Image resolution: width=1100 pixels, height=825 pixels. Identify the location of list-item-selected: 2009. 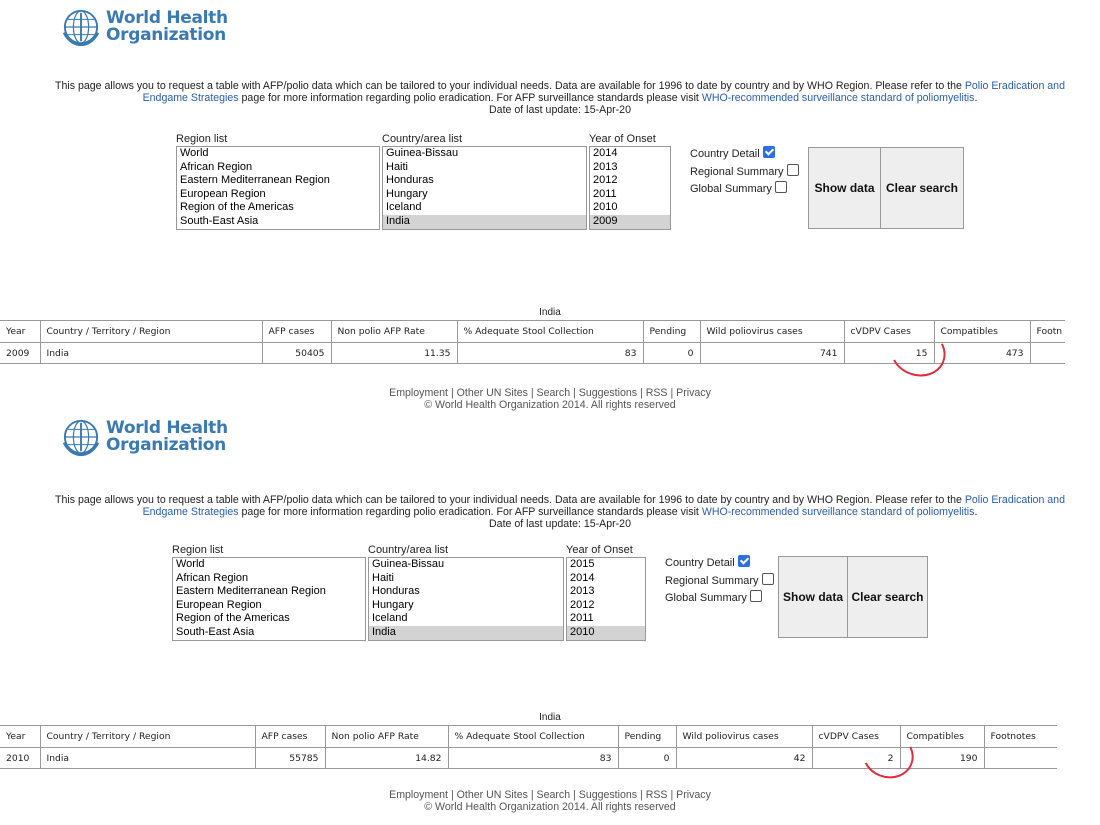
(630, 221).